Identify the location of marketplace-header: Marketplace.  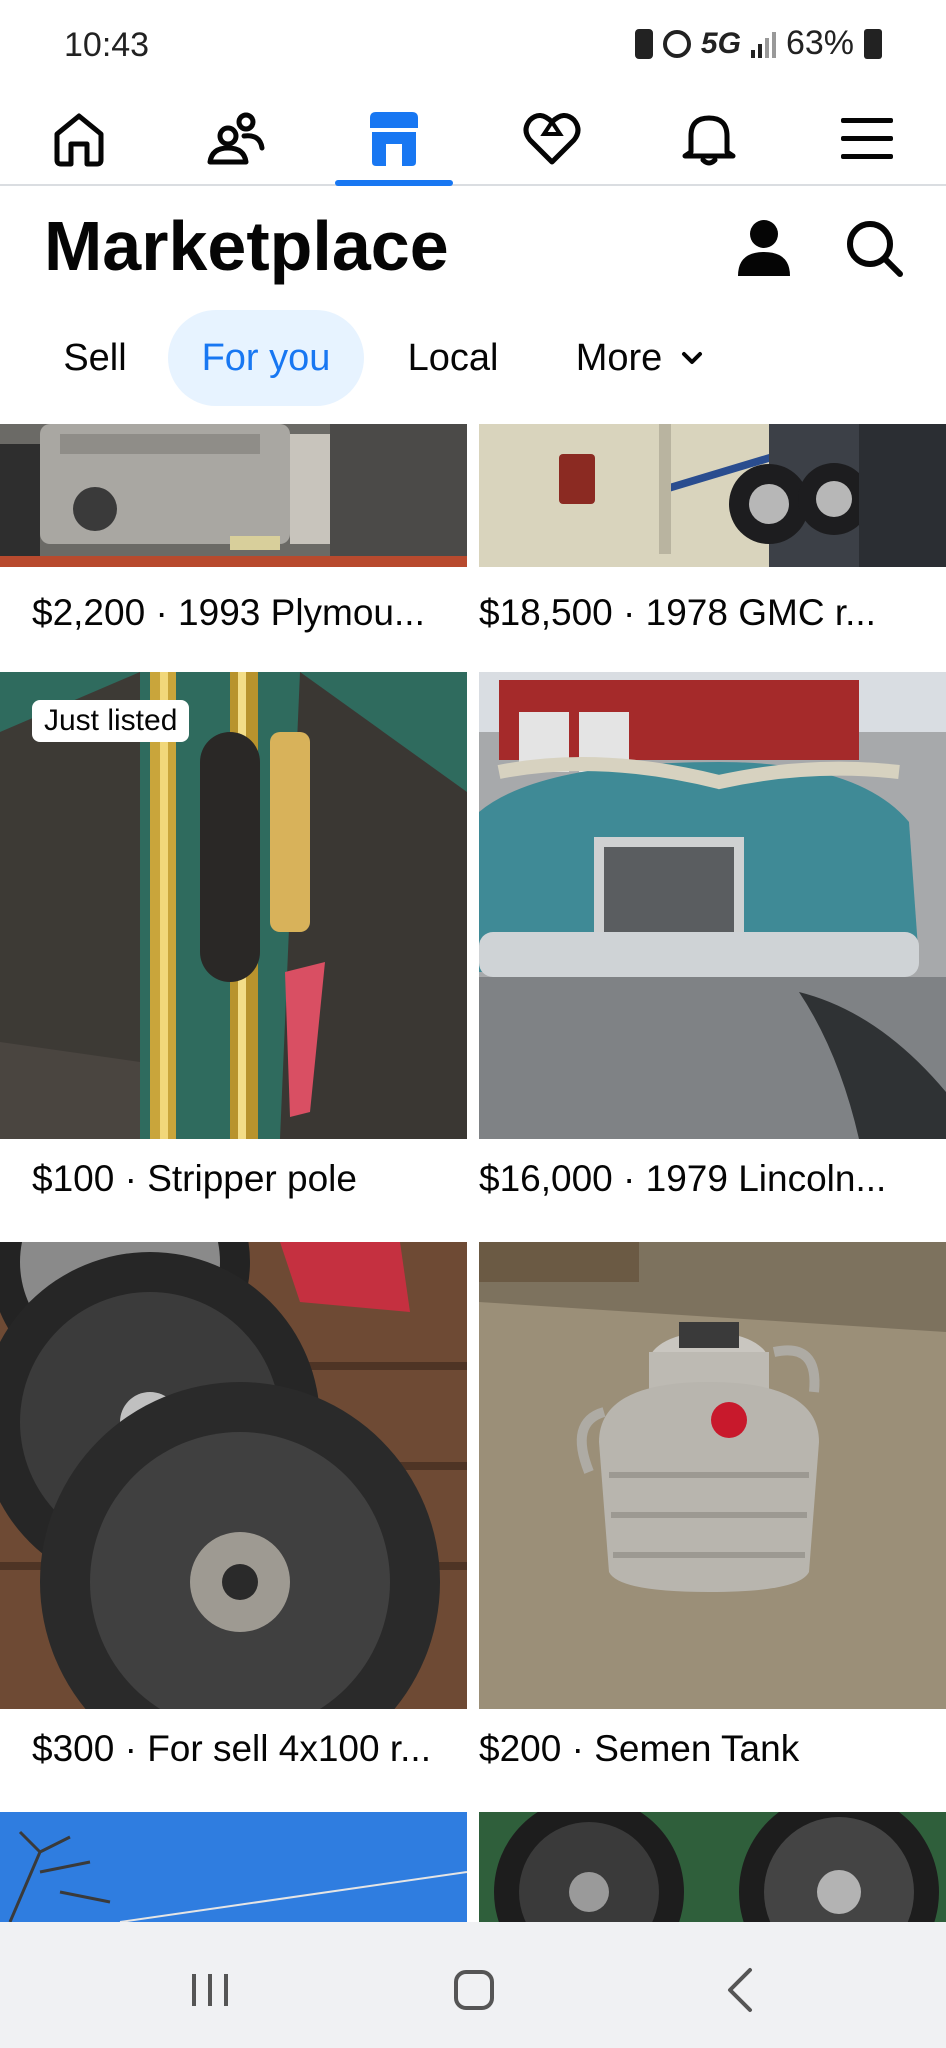
(473, 245).